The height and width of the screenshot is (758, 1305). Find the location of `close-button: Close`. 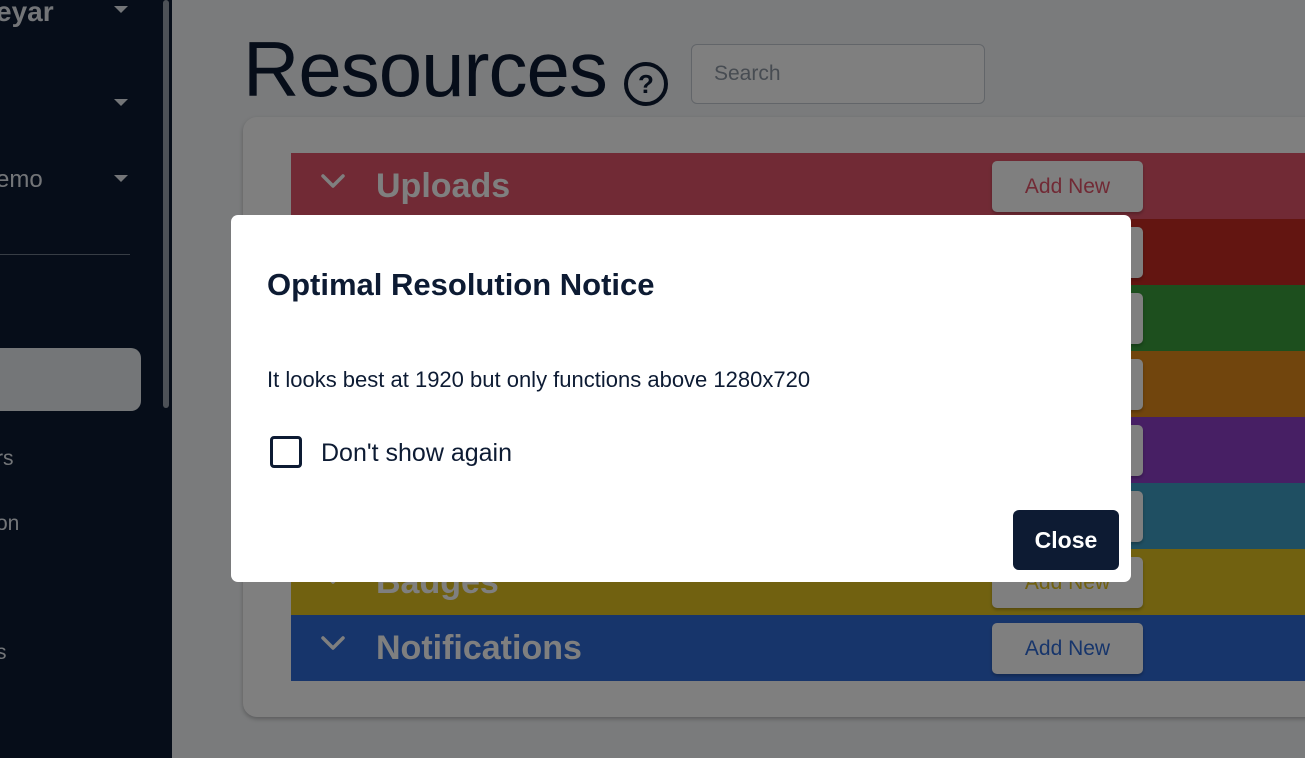

close-button: Close is located at coordinates (1066, 540).